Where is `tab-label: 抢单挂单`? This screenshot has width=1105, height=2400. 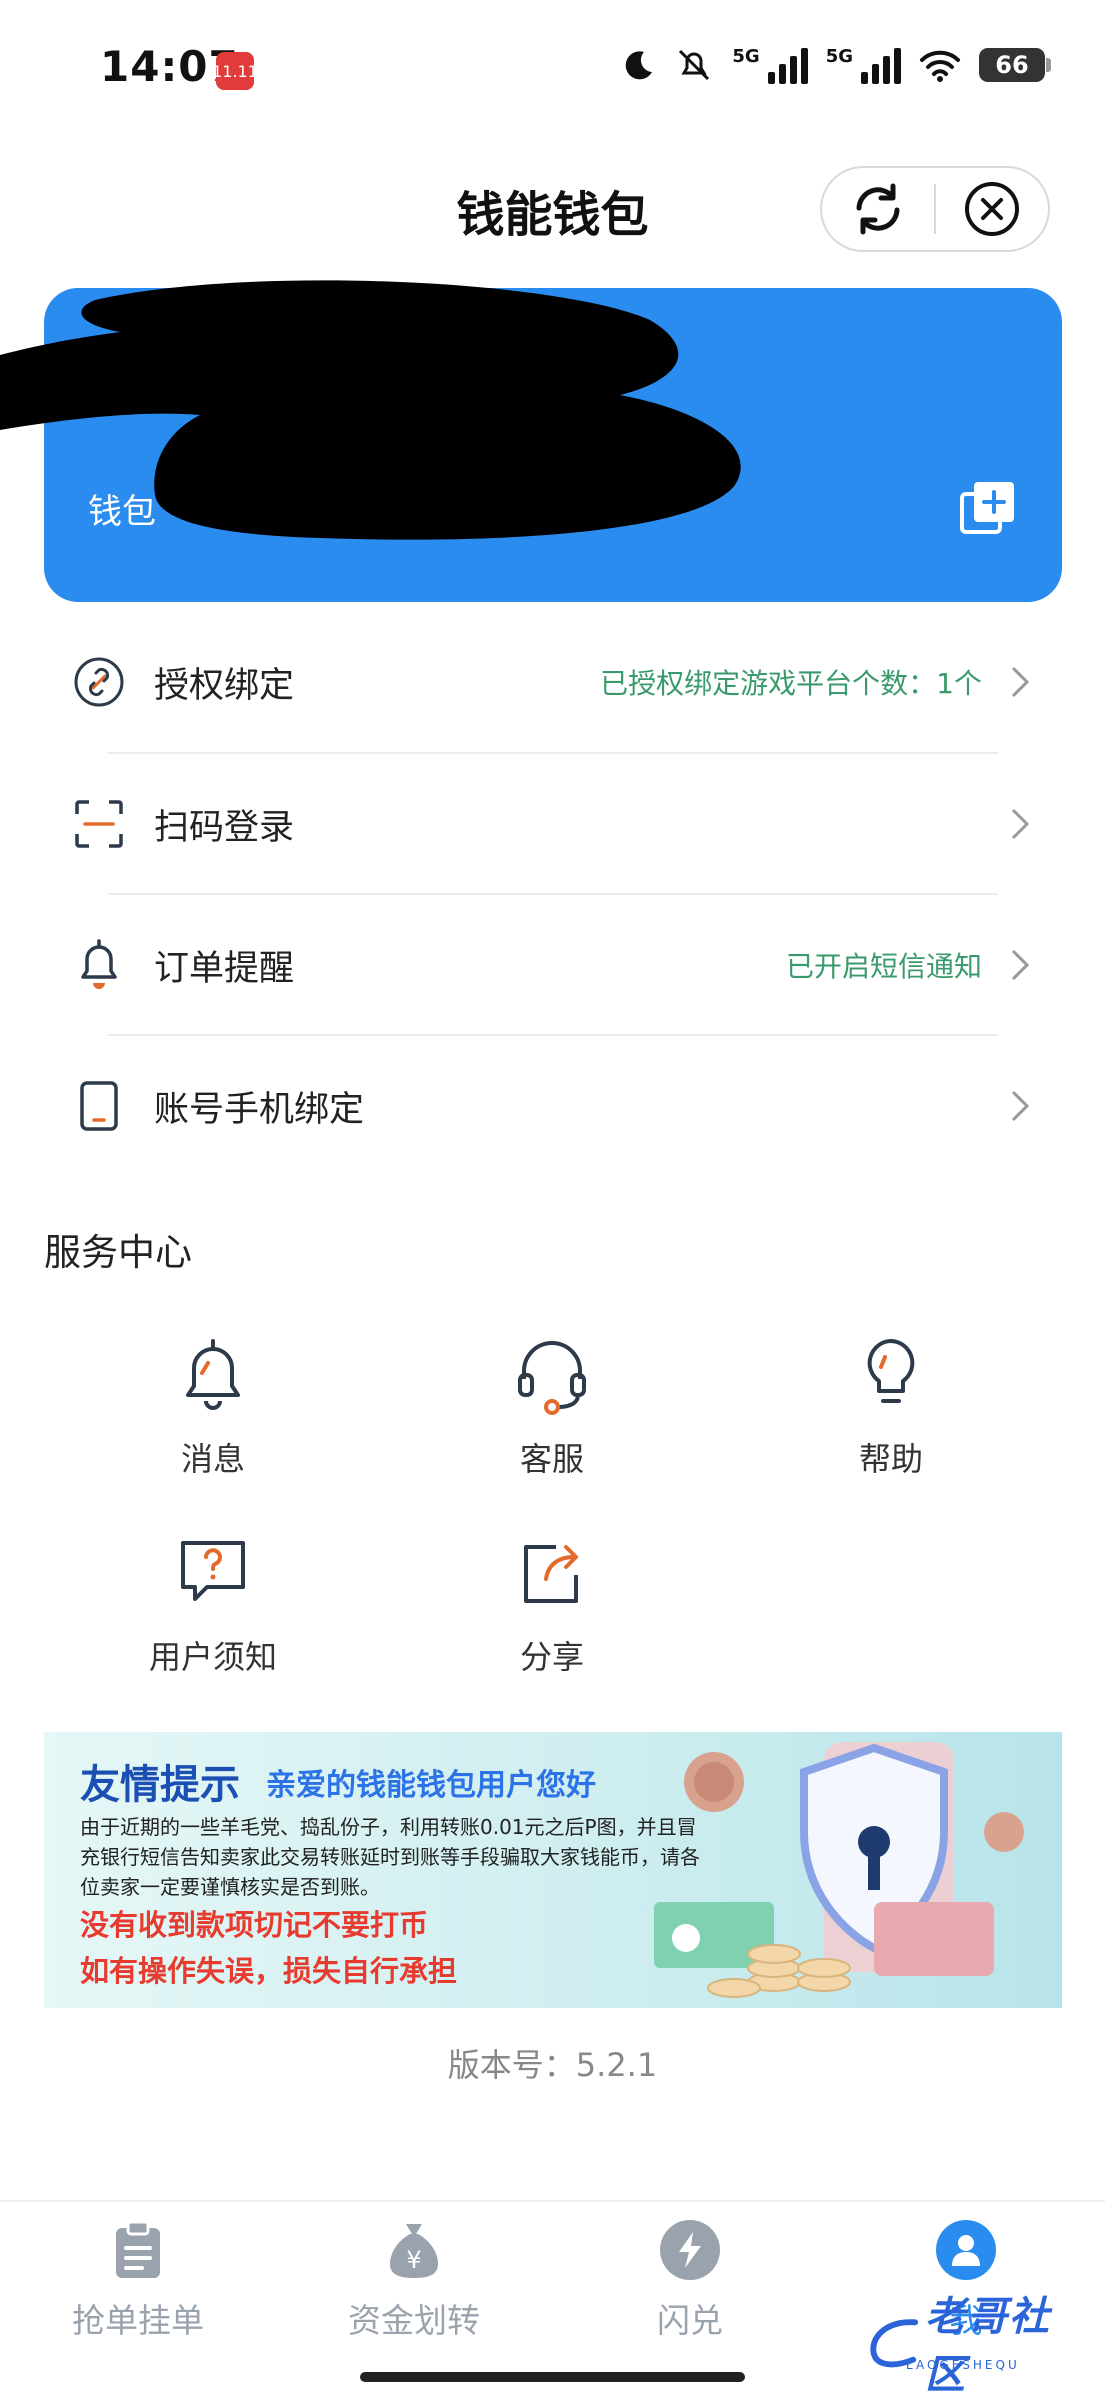 tab-label: 抢单挂单 is located at coordinates (138, 2320).